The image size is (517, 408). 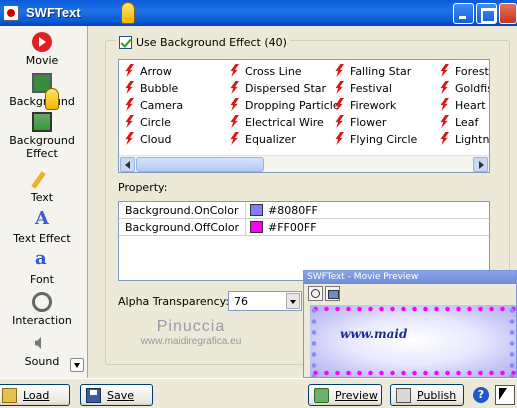 What do you see at coordinates (42, 101) in the screenshot?
I see `sidebar-item-label: Background` at bounding box center [42, 101].